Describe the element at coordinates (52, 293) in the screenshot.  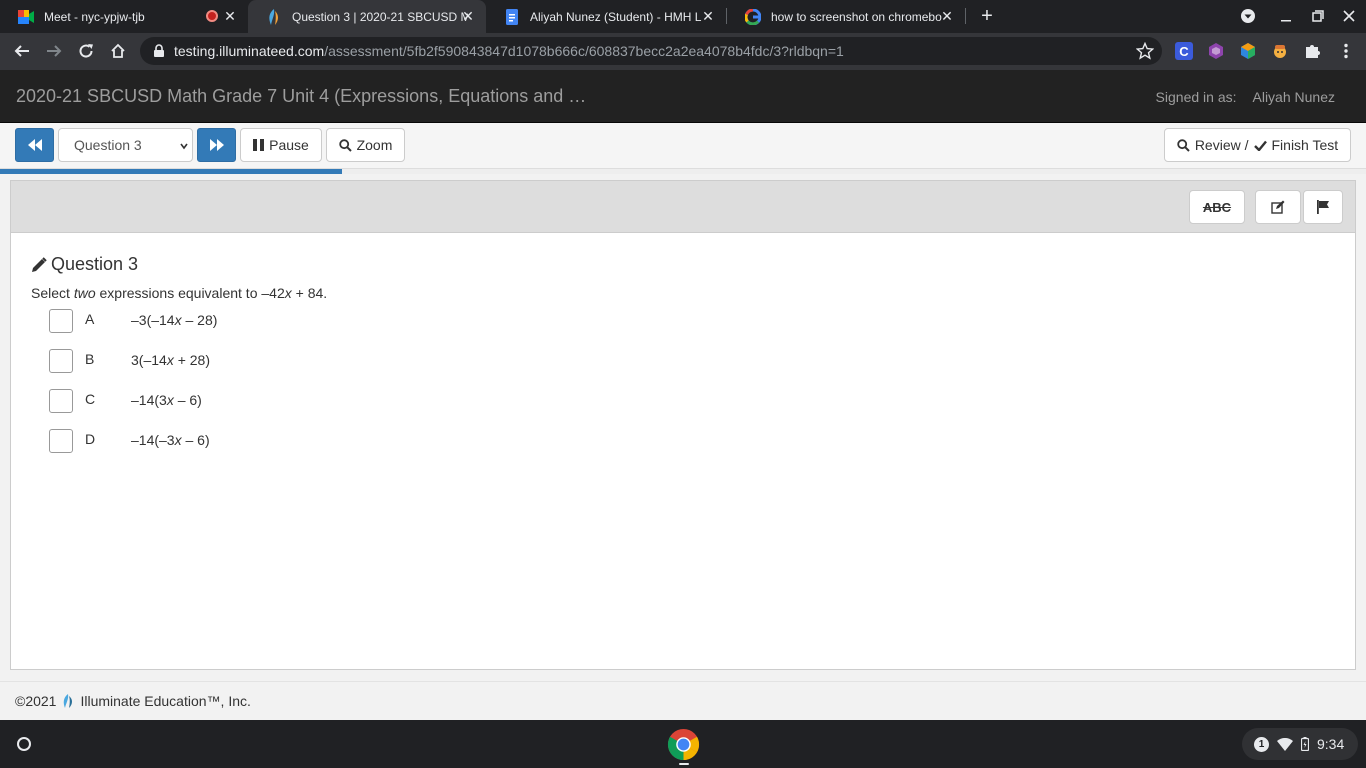
I see `prompt-text: Select` at that location.